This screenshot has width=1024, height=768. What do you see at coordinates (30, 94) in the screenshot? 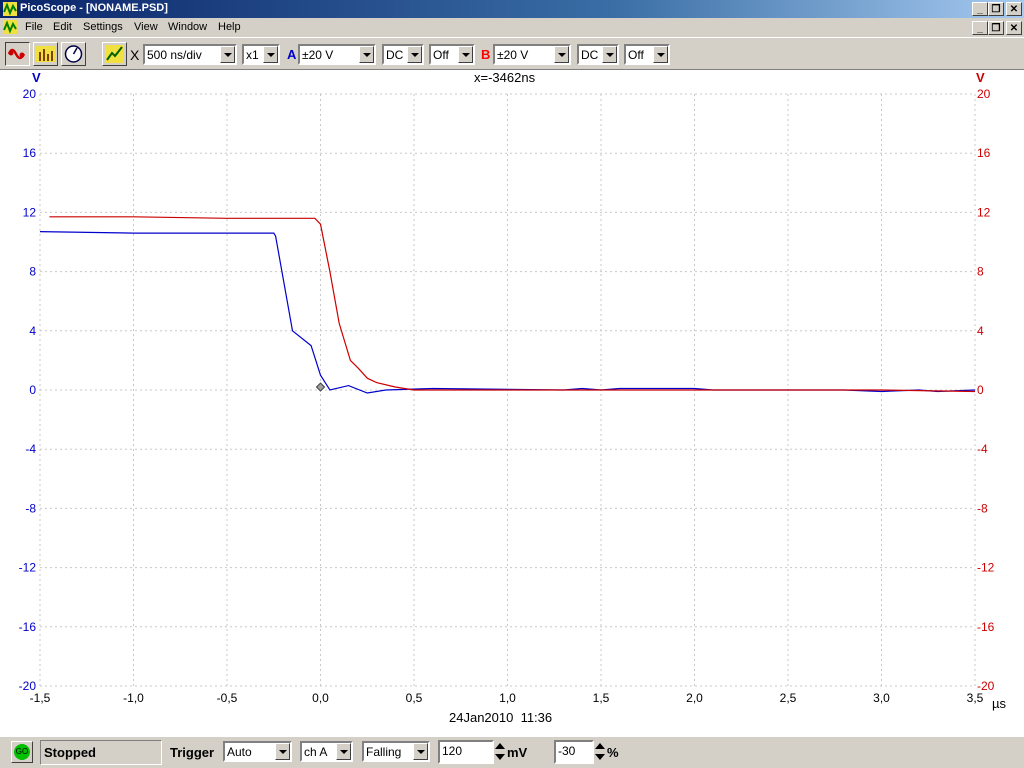
I see `y-tick-label-left: 20` at bounding box center [30, 94].